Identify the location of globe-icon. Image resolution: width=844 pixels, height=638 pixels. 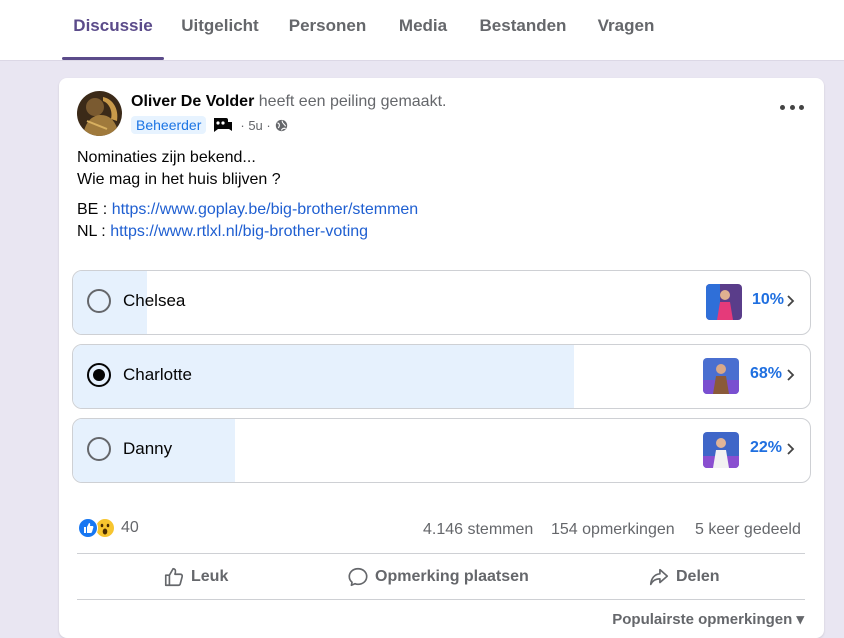
(281, 125).